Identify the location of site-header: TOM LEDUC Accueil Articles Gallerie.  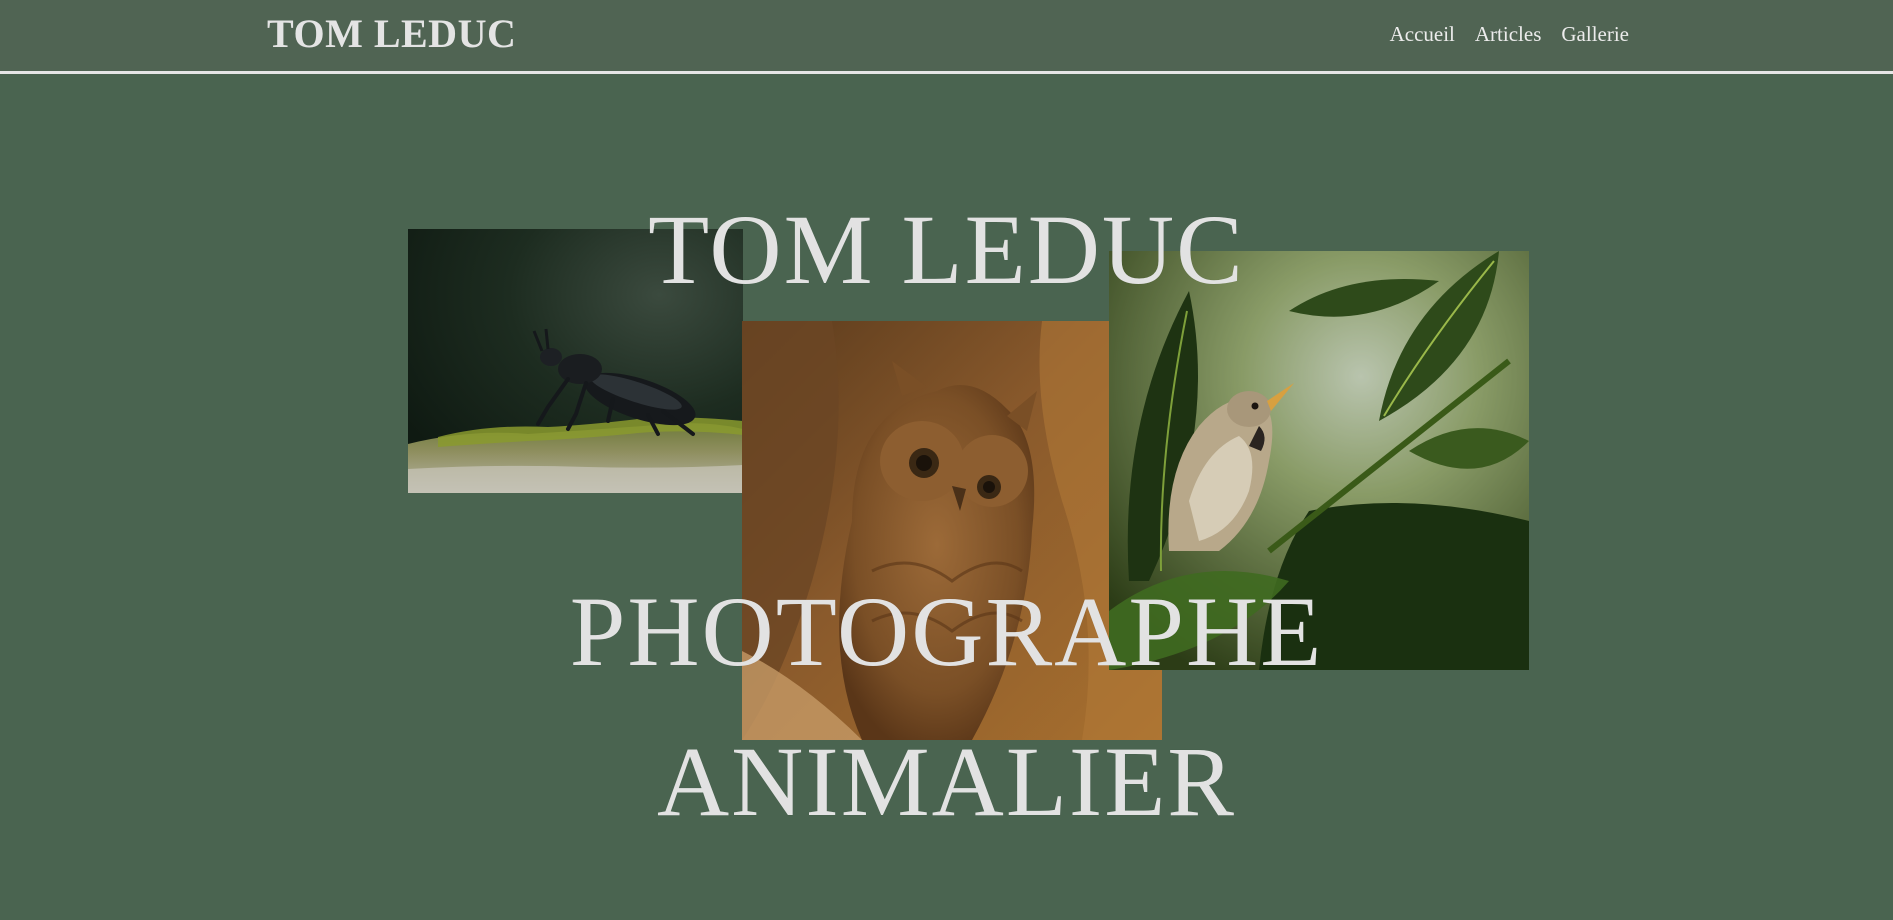
(946, 37).